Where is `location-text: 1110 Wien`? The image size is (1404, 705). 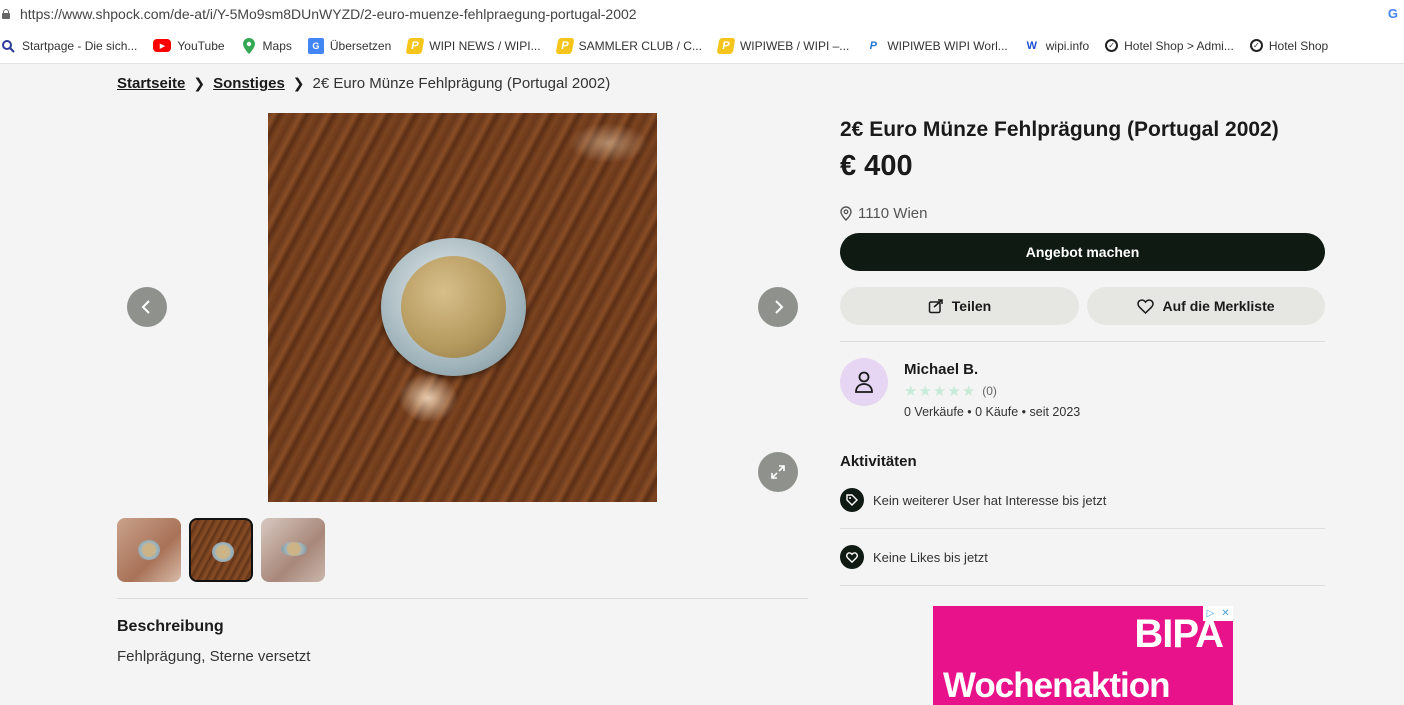
location-text: 1110 Wien is located at coordinates (893, 213).